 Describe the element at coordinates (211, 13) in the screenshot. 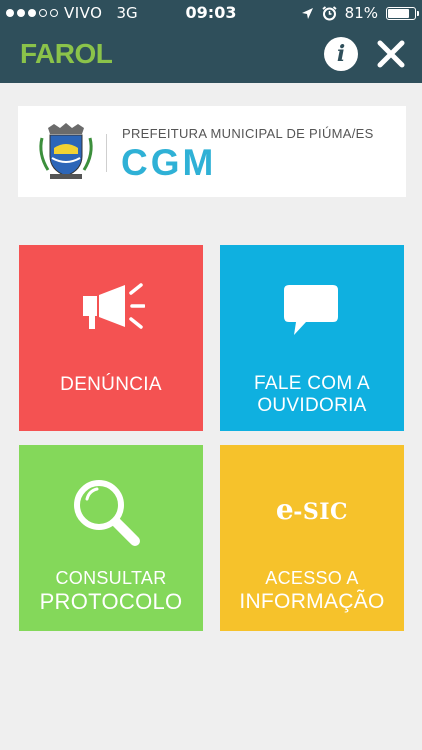

I see `status-bar: VIVO 3G 09:03 81%` at that location.